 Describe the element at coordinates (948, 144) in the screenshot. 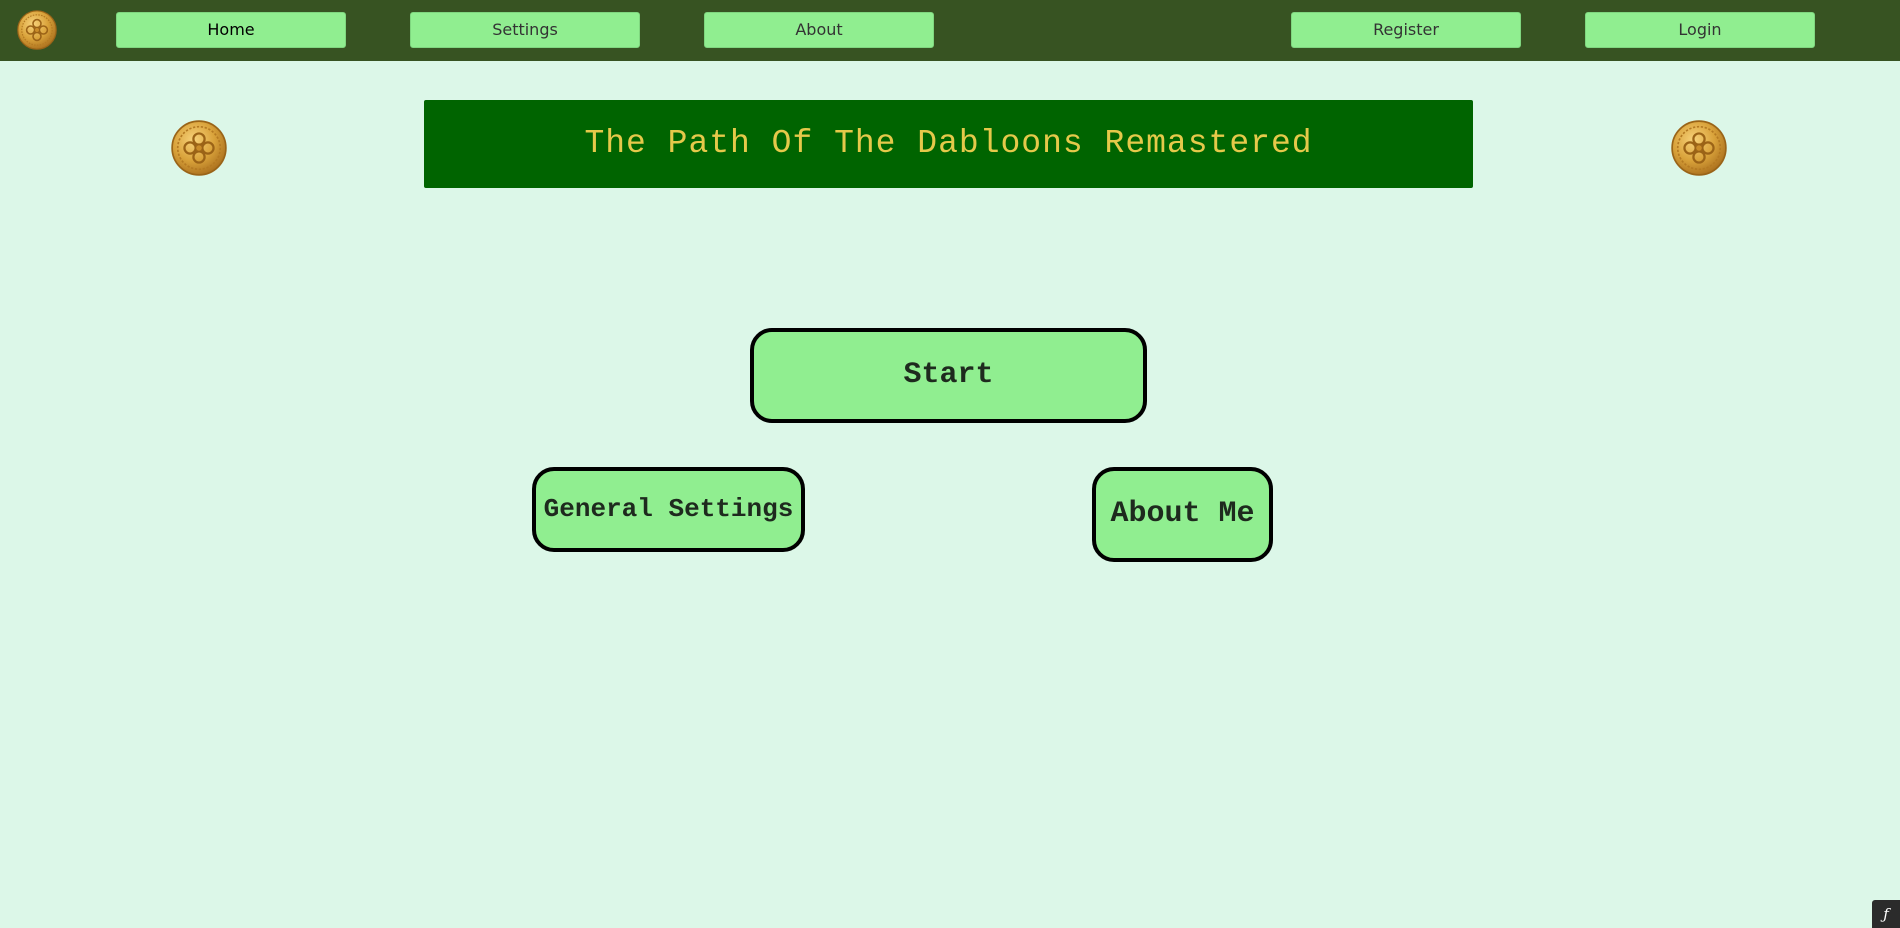

I see `page-title: The Path Of The Dabloons Remastered` at that location.